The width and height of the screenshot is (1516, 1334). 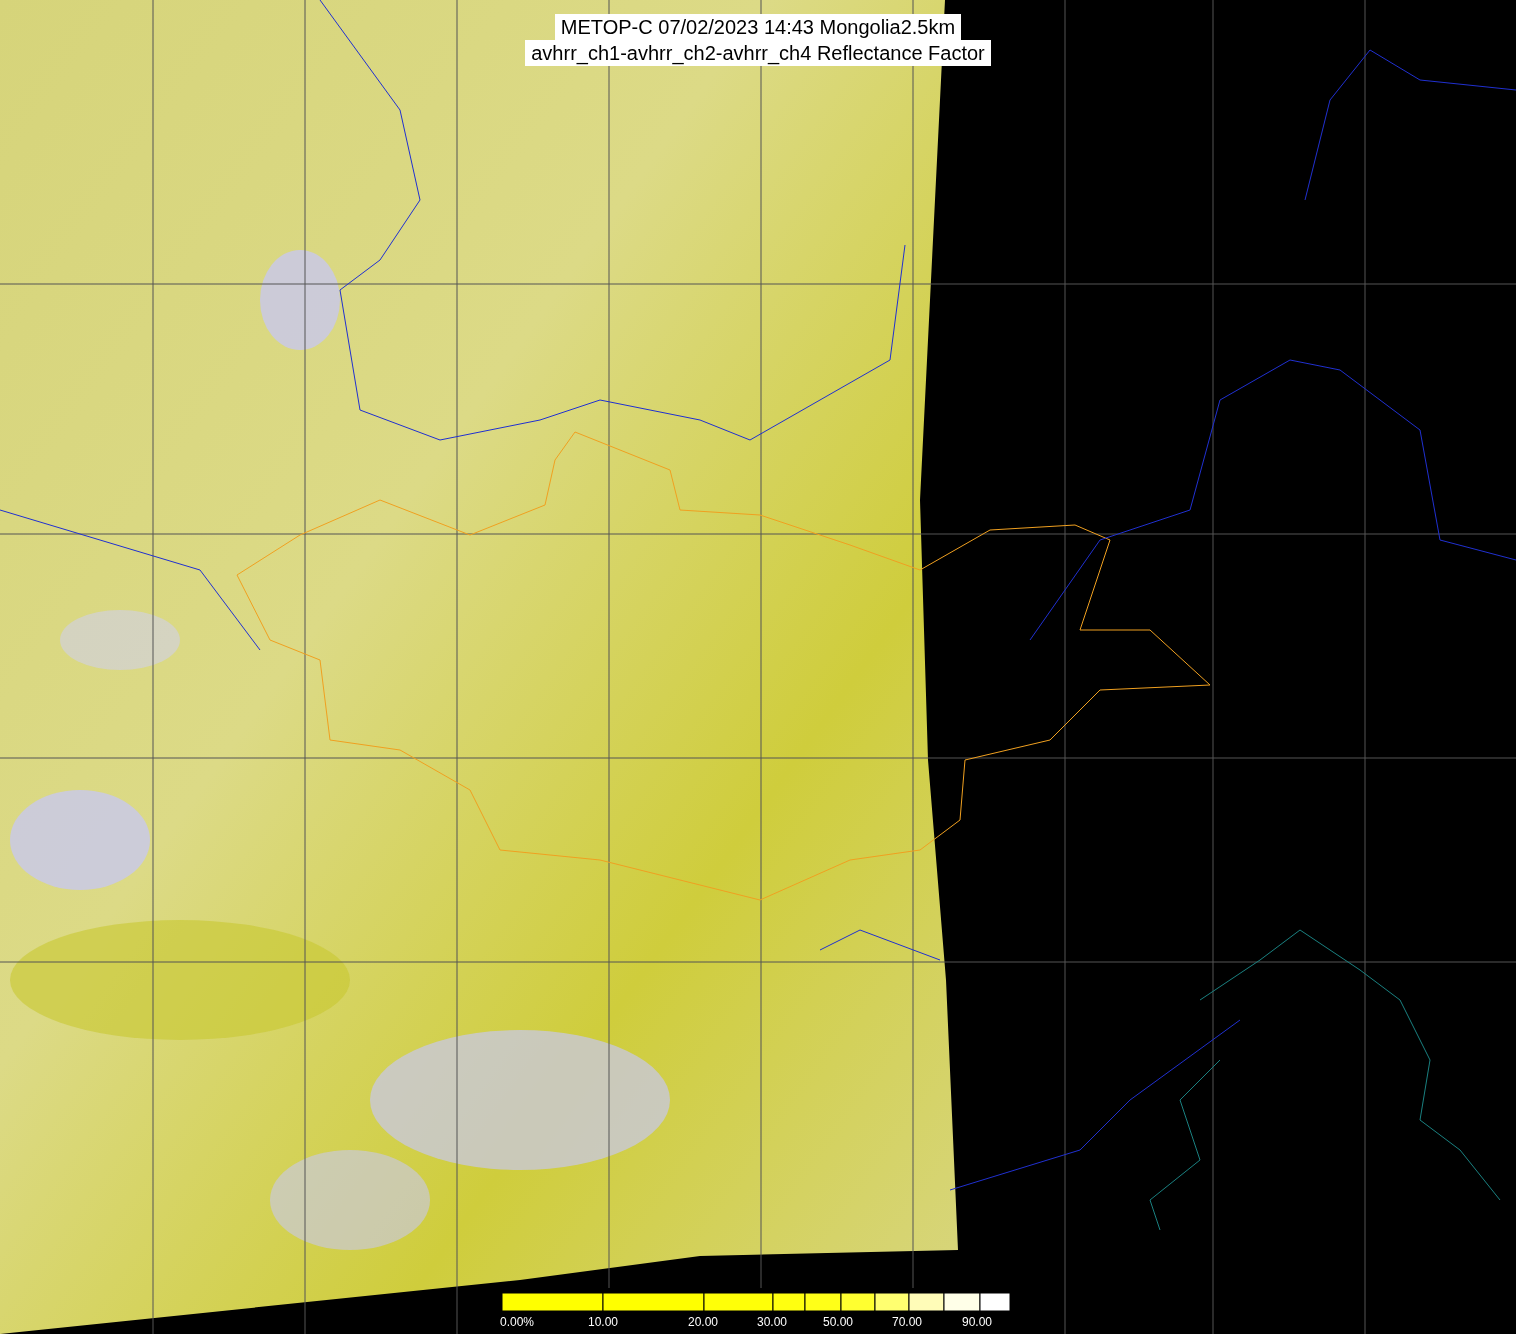 What do you see at coordinates (517, 1322) in the screenshot?
I see `scale-label: 0.00%` at bounding box center [517, 1322].